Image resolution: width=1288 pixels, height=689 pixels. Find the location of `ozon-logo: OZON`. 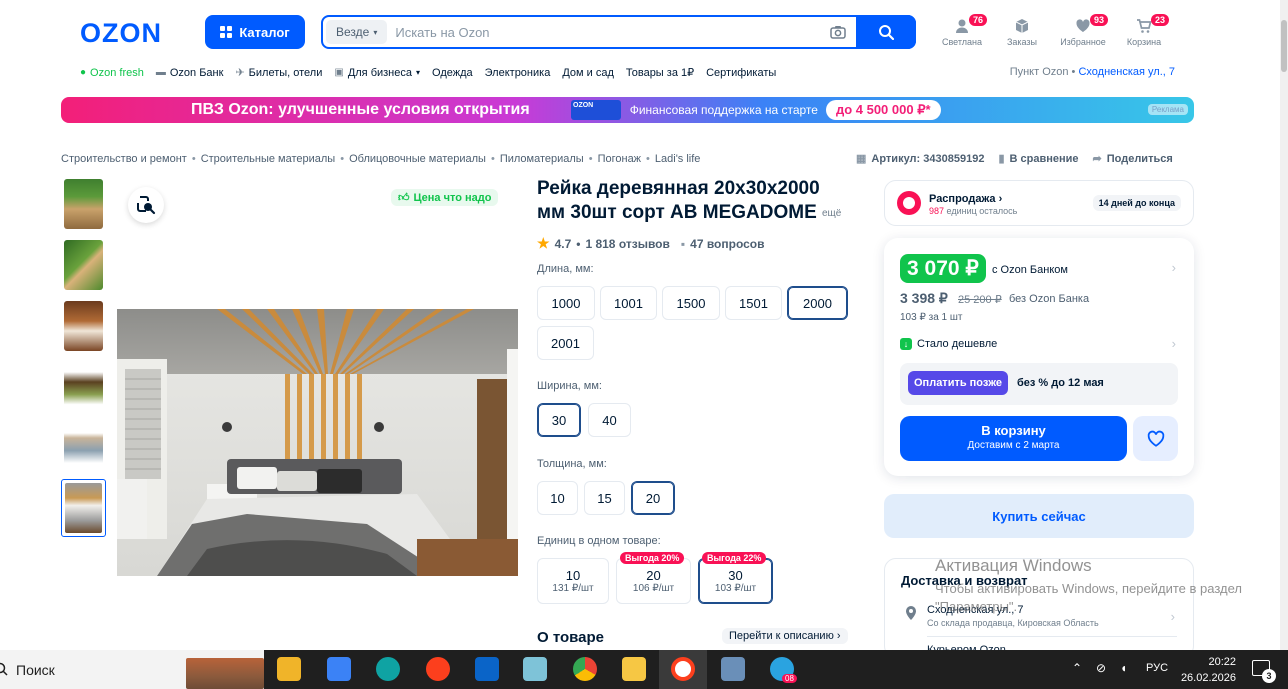

ozon-logo: OZON is located at coordinates (121, 33).